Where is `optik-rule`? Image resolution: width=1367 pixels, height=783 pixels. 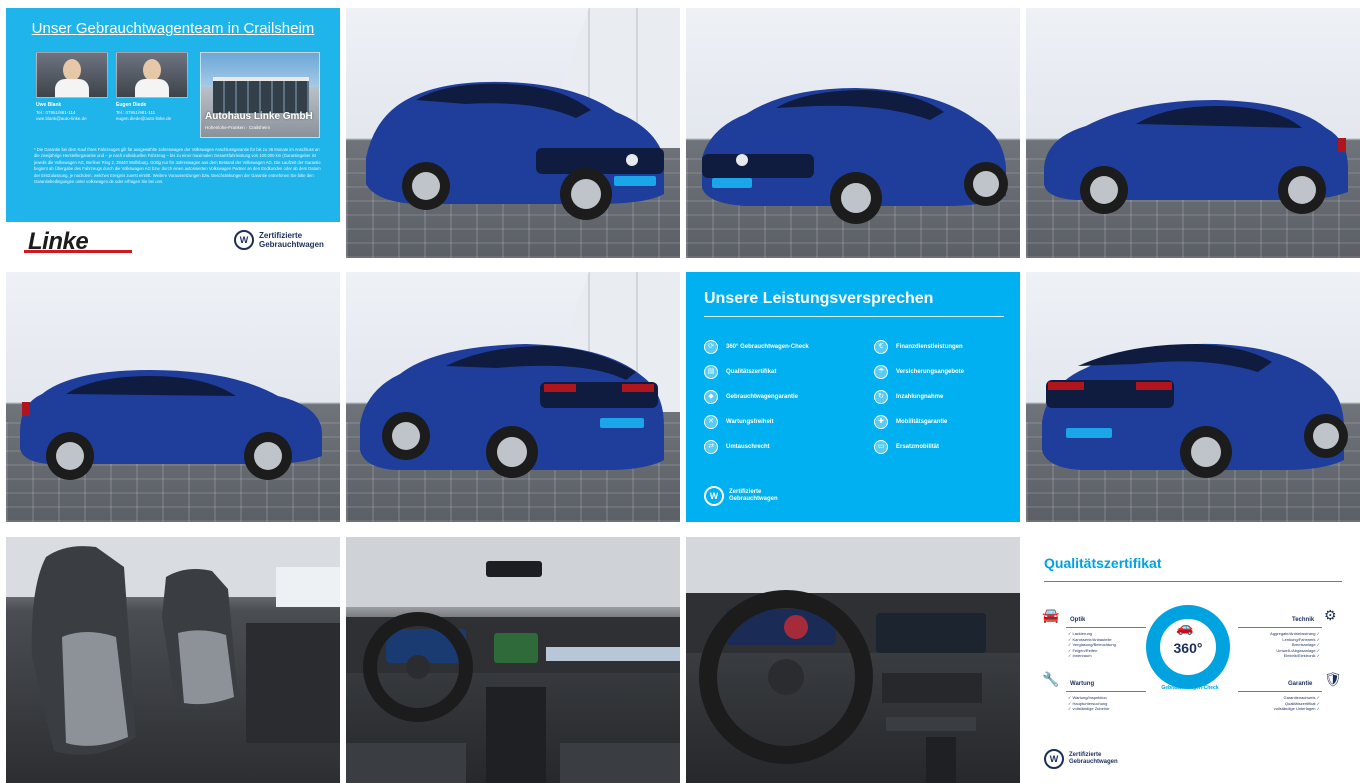 optik-rule is located at coordinates (1106, 627).